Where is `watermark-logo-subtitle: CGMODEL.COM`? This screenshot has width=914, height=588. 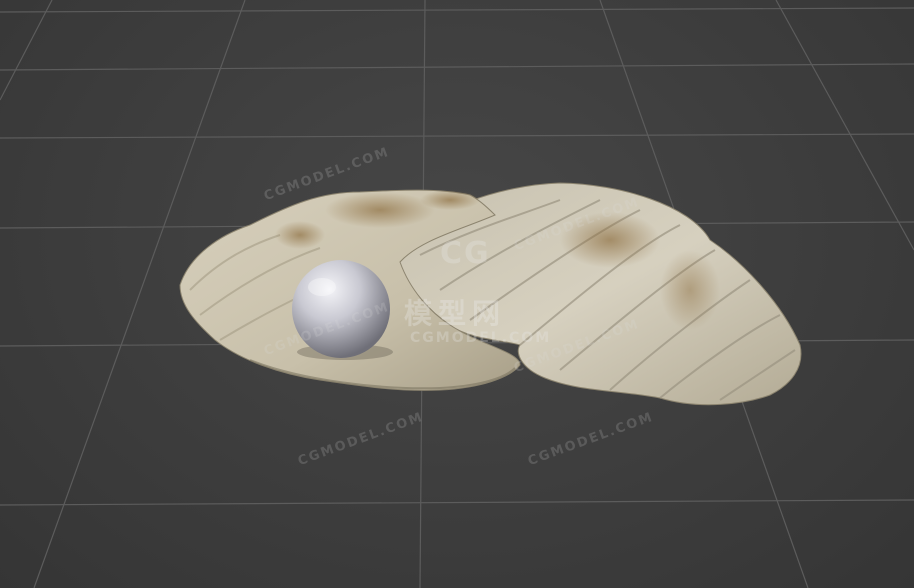 watermark-logo-subtitle: CGMODEL.COM is located at coordinates (481, 338).